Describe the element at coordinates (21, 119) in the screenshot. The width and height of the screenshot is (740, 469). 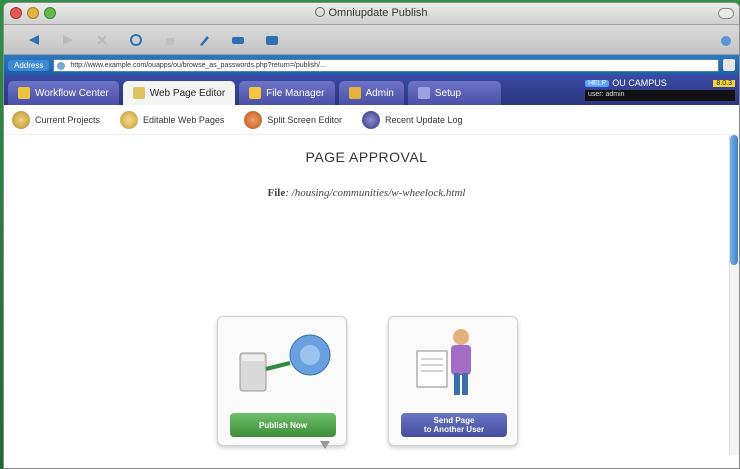
I see `projects-icon` at that location.